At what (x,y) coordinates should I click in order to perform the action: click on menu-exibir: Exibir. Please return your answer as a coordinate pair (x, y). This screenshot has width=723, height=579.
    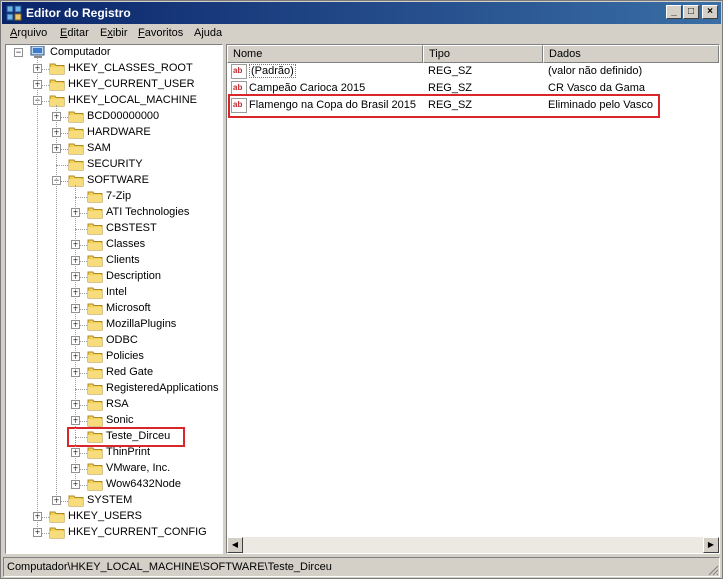
    Looking at the image, I should click on (114, 33).